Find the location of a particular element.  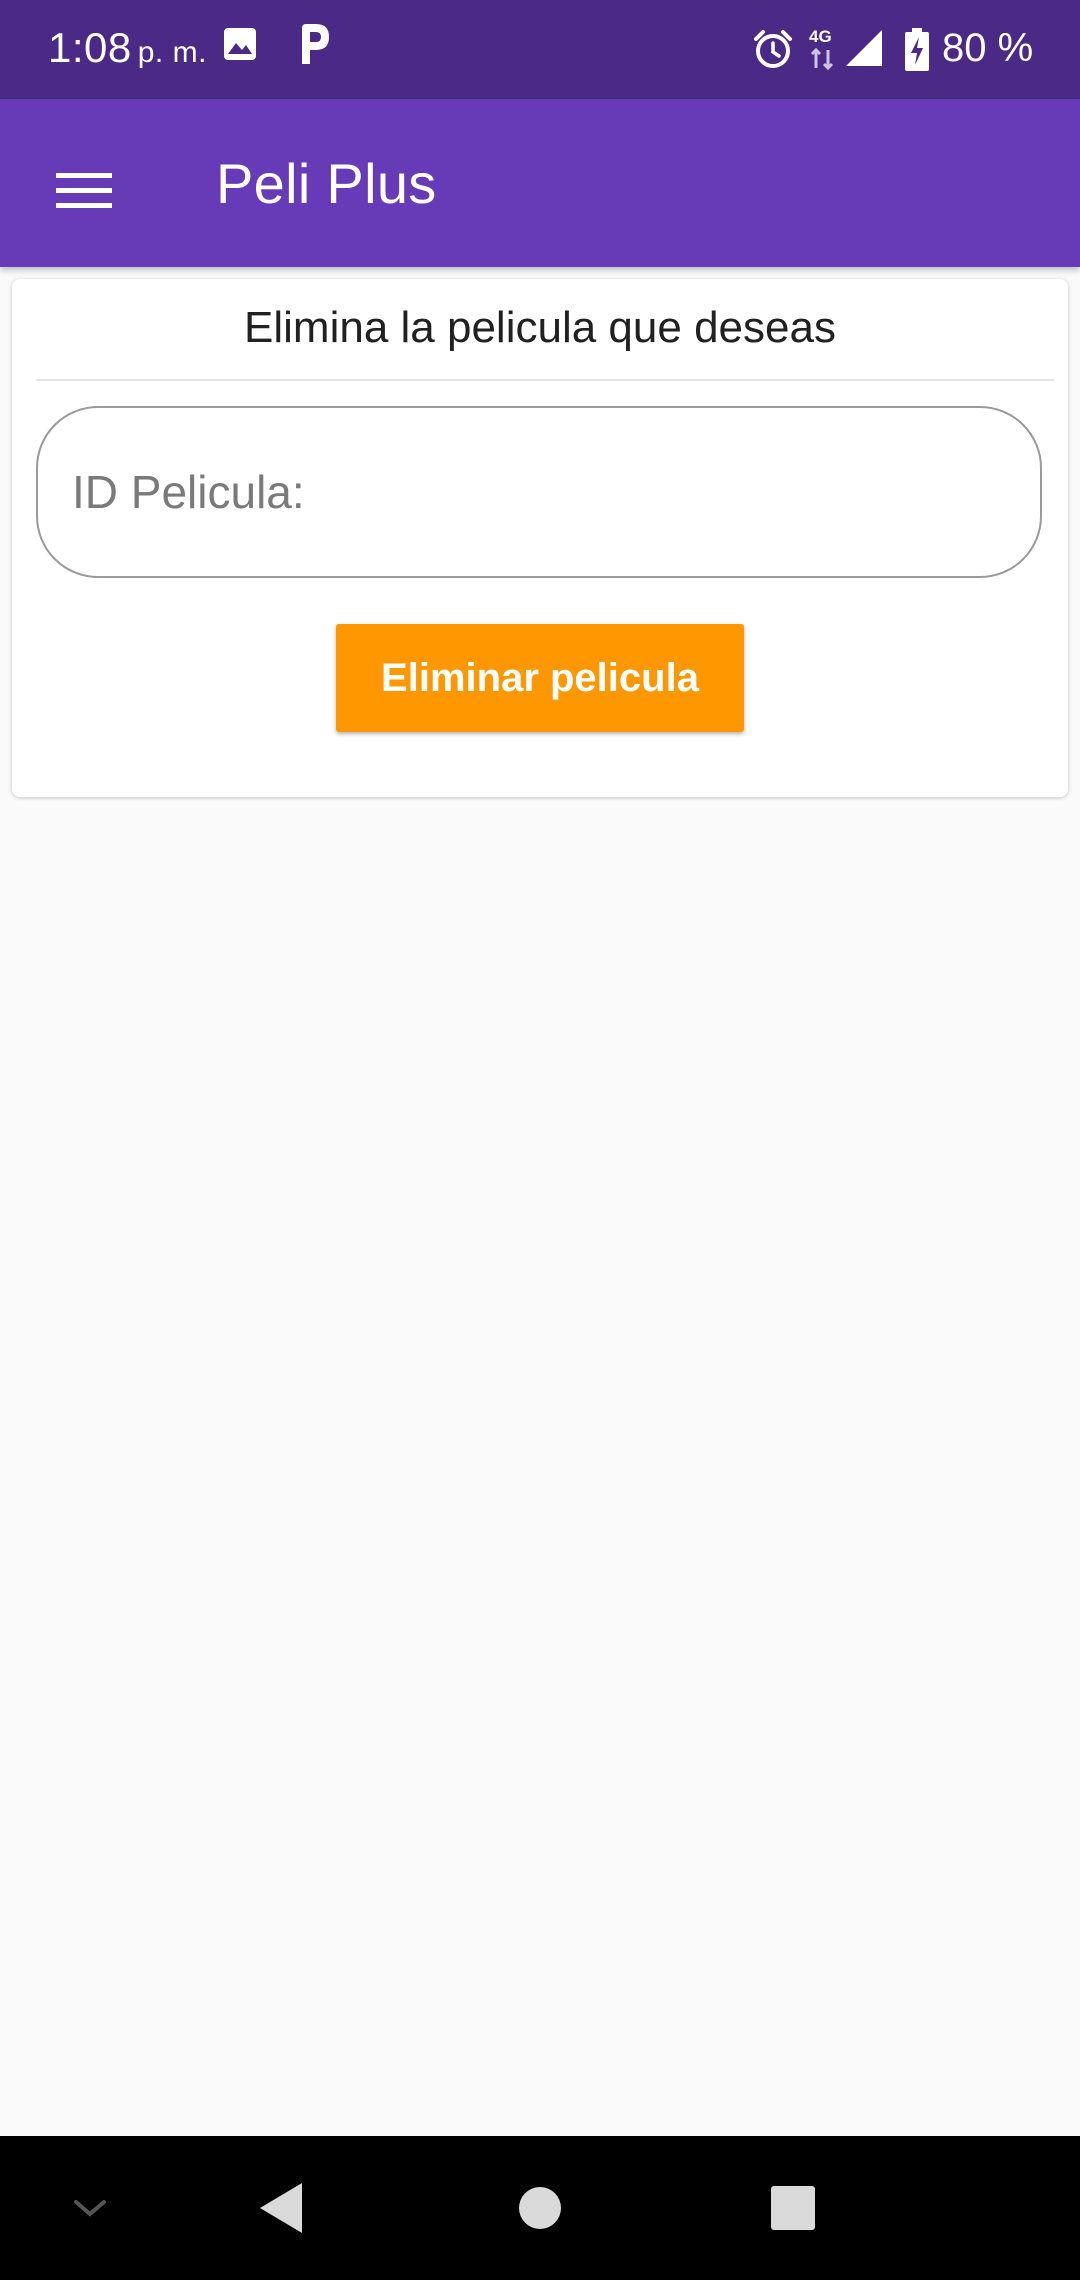

chevron-down-icon is located at coordinates (90, 2208).